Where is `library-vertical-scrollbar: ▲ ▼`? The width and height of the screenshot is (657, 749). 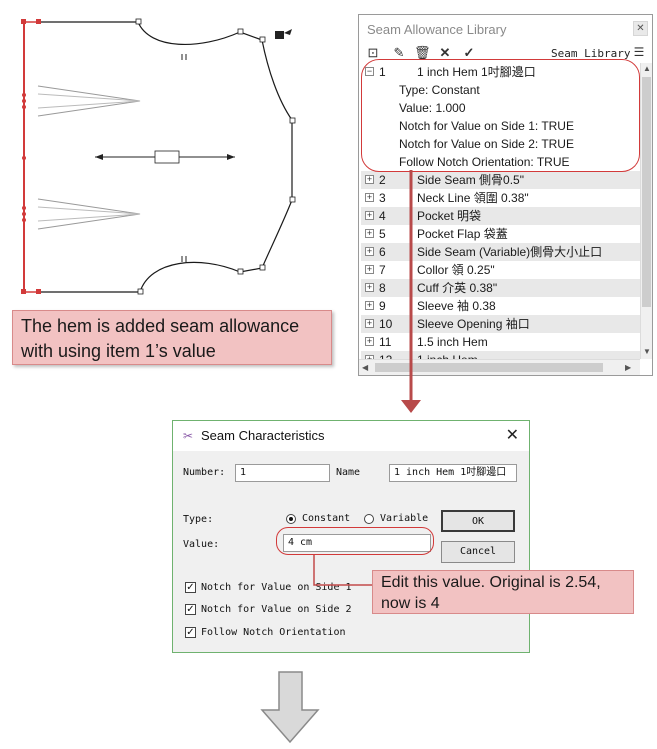 library-vertical-scrollbar: ▲ ▼ is located at coordinates (646, 211).